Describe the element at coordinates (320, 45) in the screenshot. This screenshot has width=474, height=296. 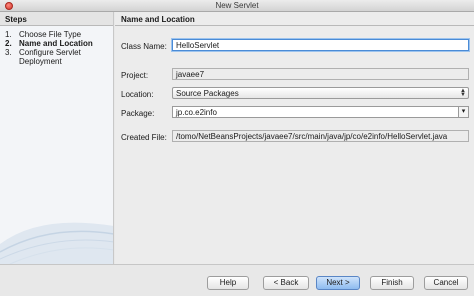
I see `class-name-input: HelloServlet` at that location.